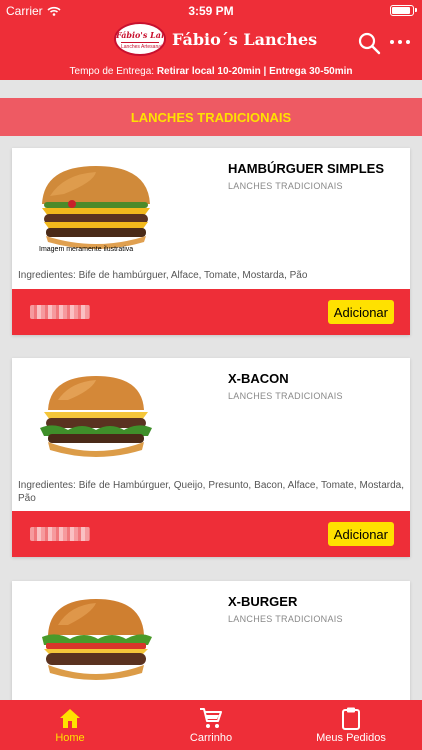  What do you see at coordinates (141, 35) in the screenshot?
I see `logo-text: Fábio's Lanches` at bounding box center [141, 35].